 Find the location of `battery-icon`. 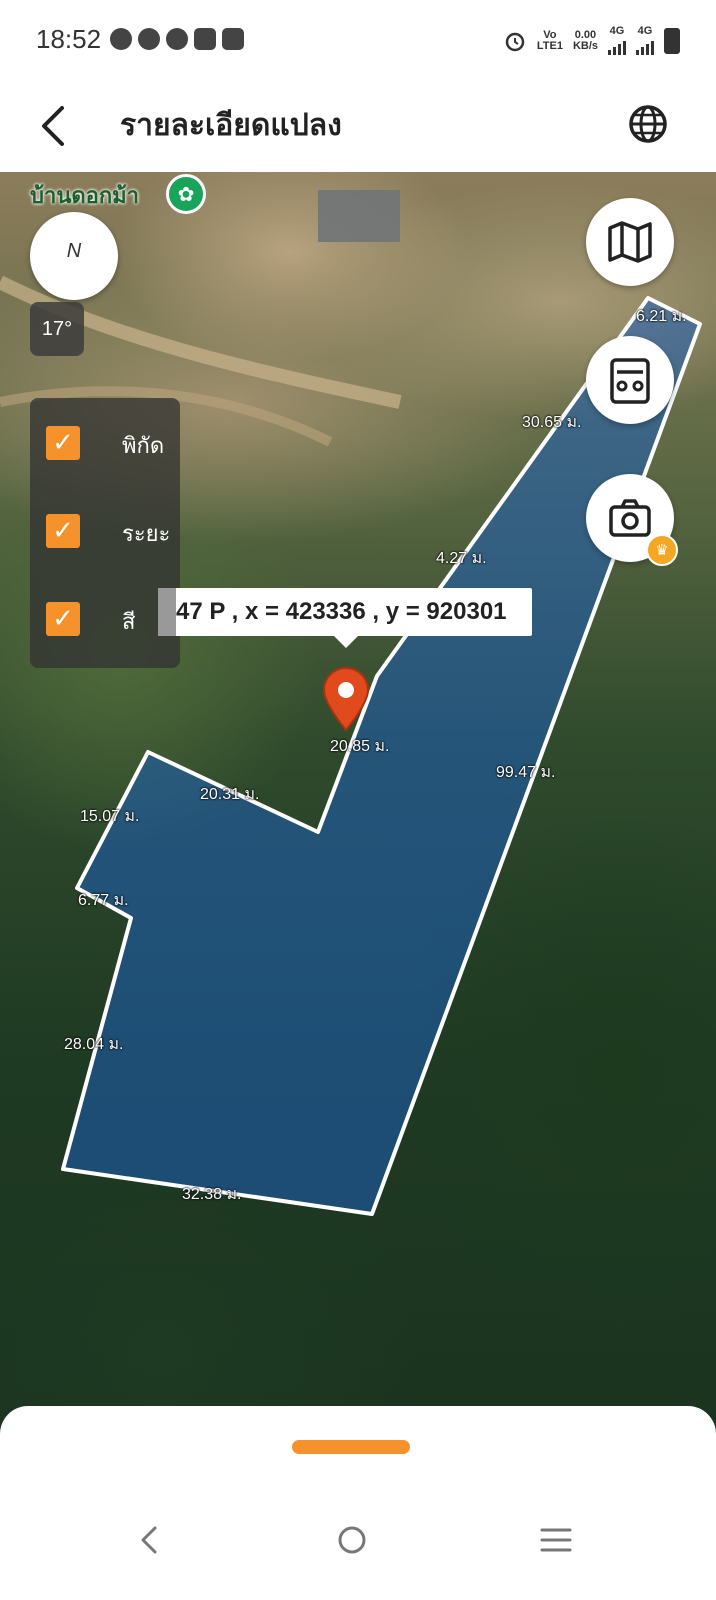

battery-icon is located at coordinates (672, 40).